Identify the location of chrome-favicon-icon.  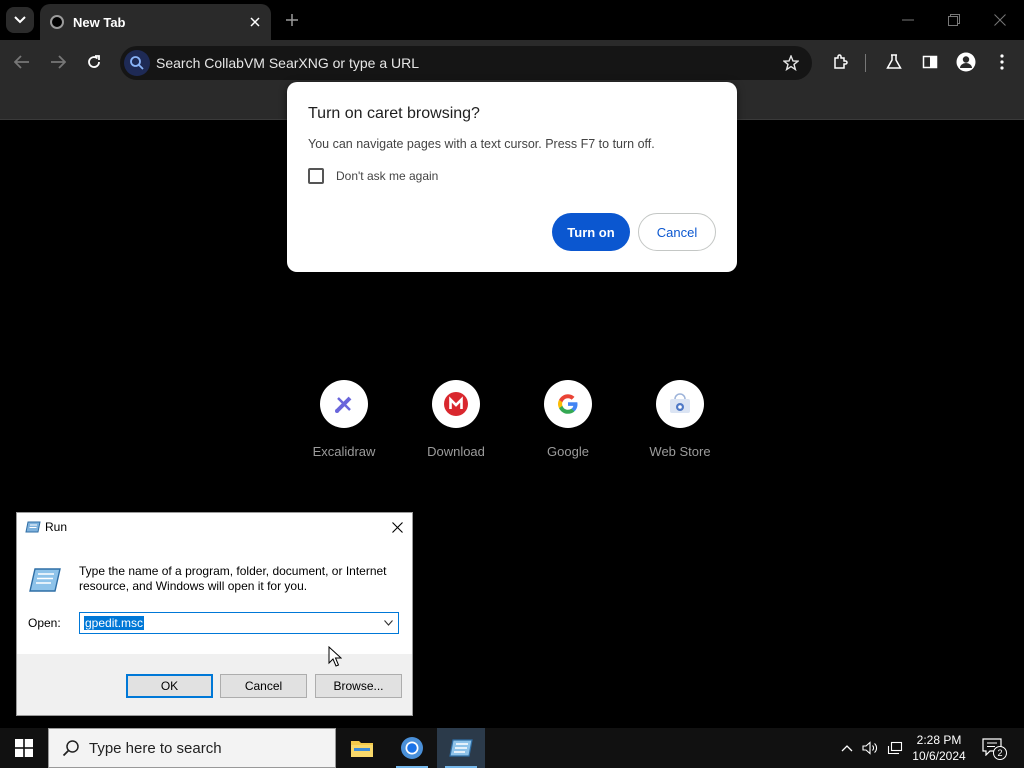
(57, 22).